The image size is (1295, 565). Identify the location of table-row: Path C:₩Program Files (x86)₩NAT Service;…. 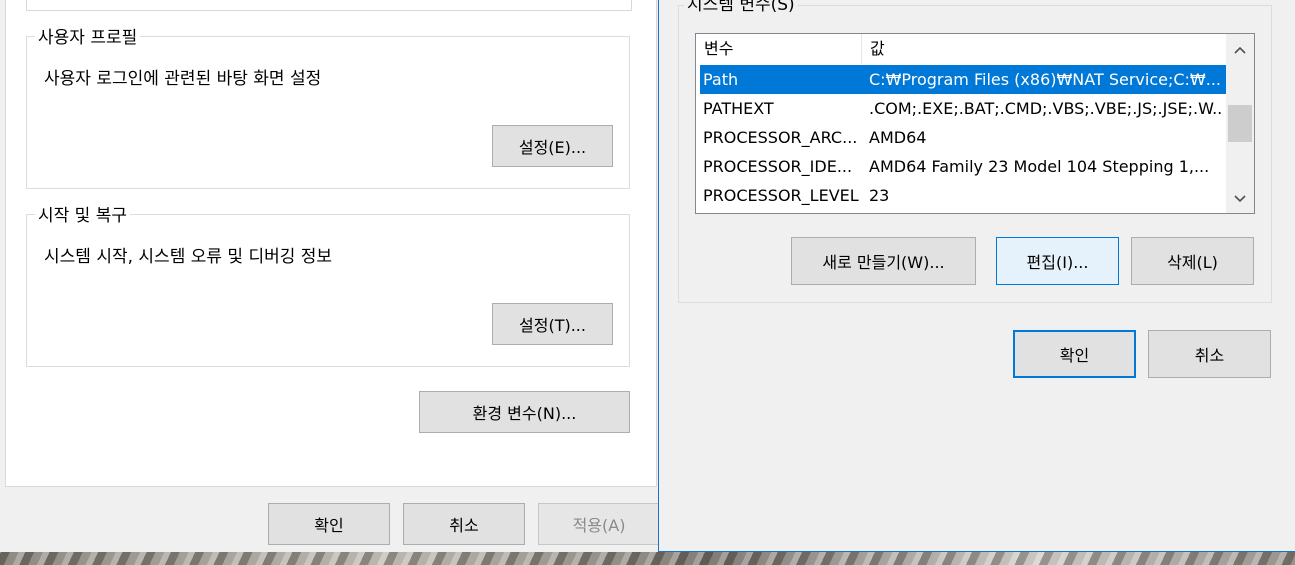
(963, 79).